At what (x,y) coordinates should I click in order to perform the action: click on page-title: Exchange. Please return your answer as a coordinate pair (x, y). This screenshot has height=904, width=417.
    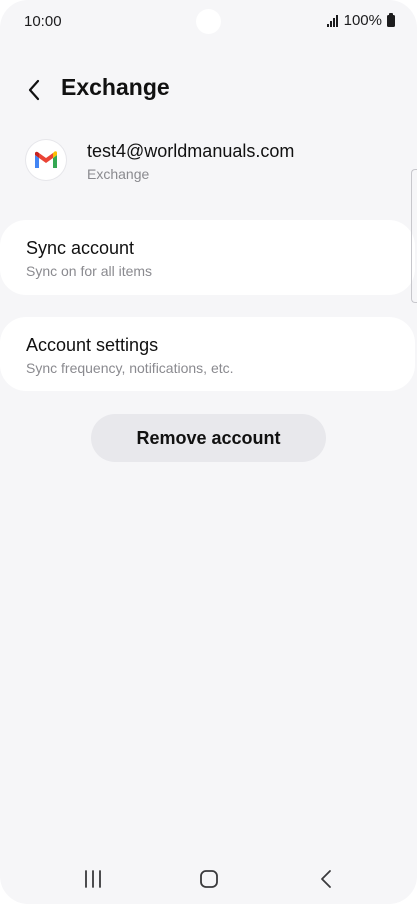
    Looking at the image, I should click on (115, 87).